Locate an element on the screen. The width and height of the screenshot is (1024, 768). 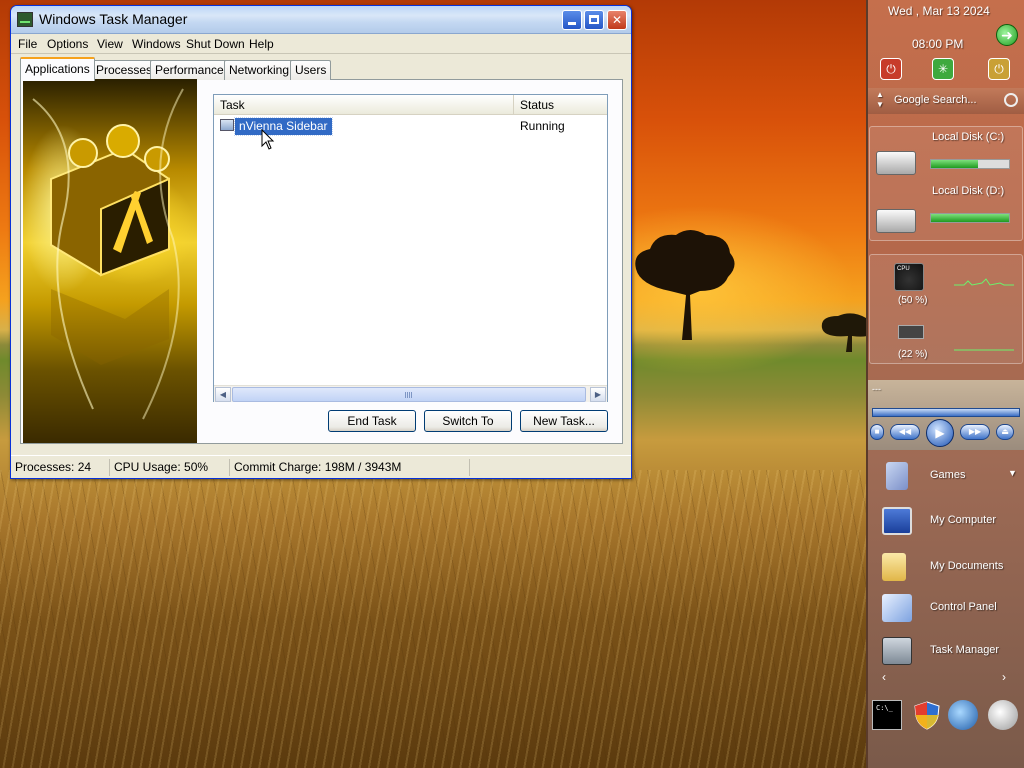
disk-d-usage-bar is located at coordinates (970, 218).